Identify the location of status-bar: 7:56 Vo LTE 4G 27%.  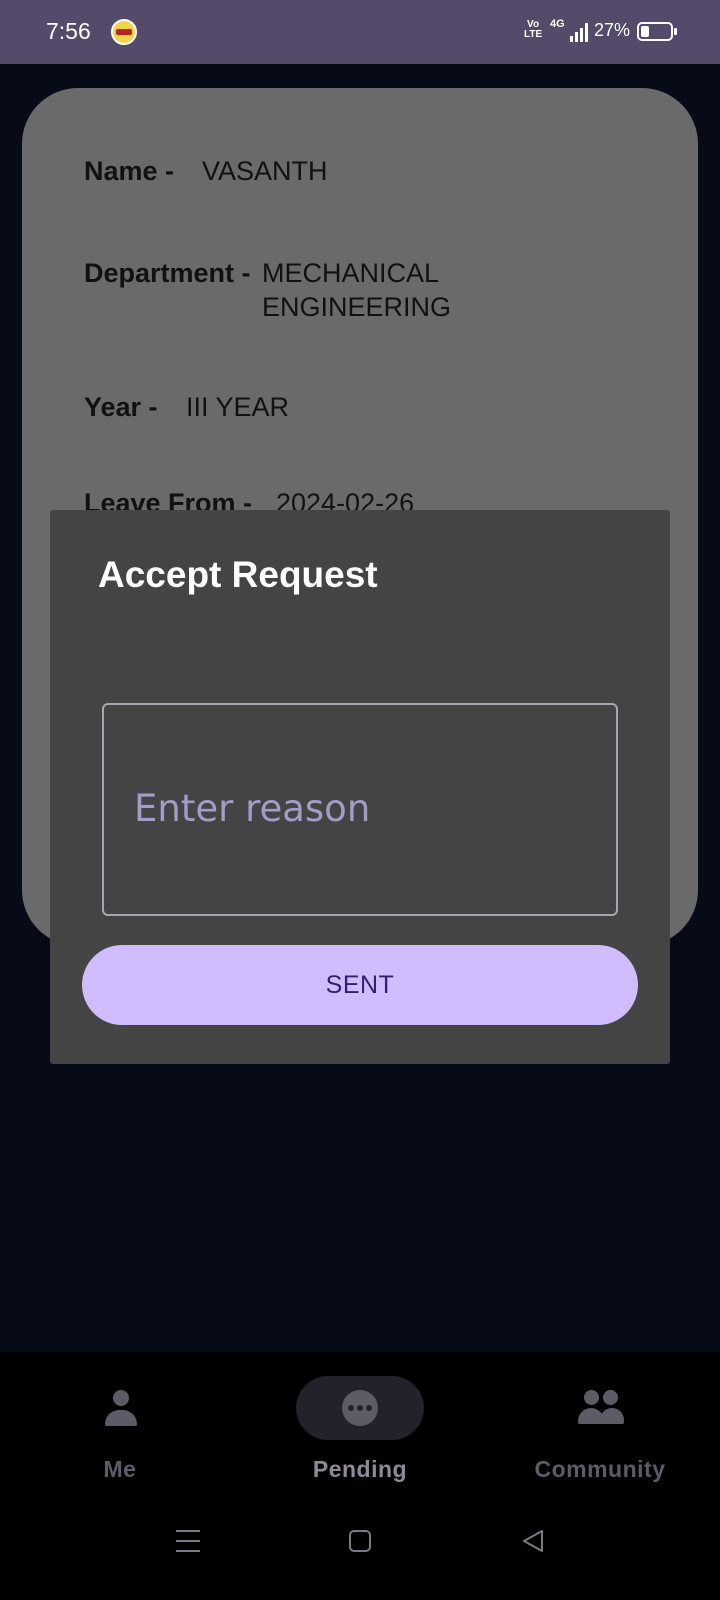
(360, 32).